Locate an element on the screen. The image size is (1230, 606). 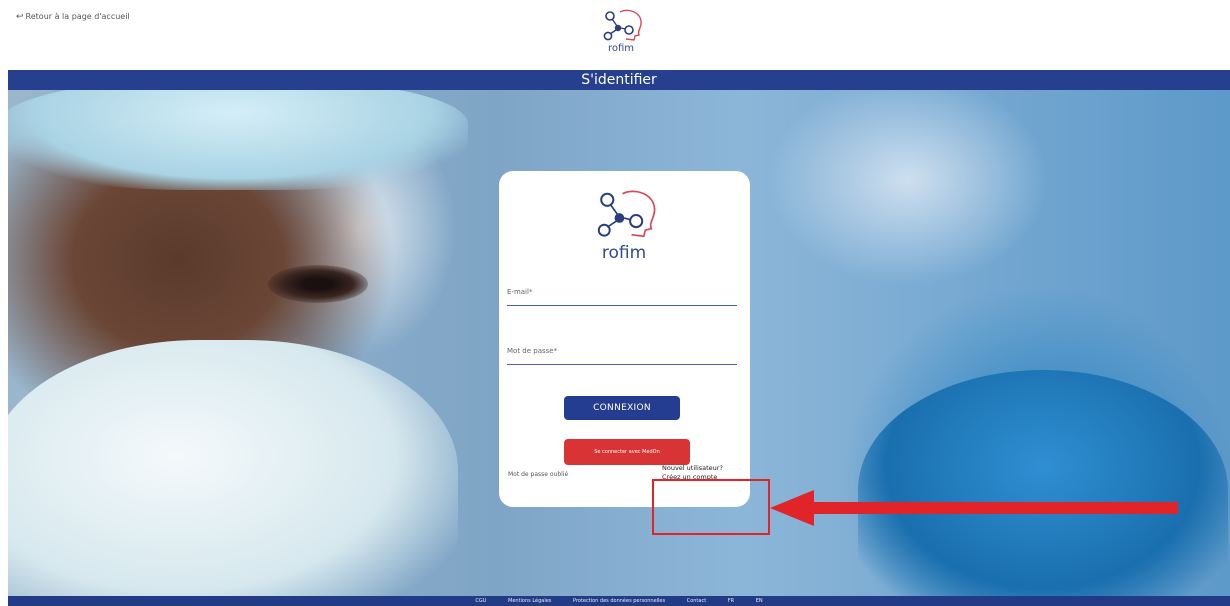
footer-link-contact: Contact is located at coordinates (696, 601).